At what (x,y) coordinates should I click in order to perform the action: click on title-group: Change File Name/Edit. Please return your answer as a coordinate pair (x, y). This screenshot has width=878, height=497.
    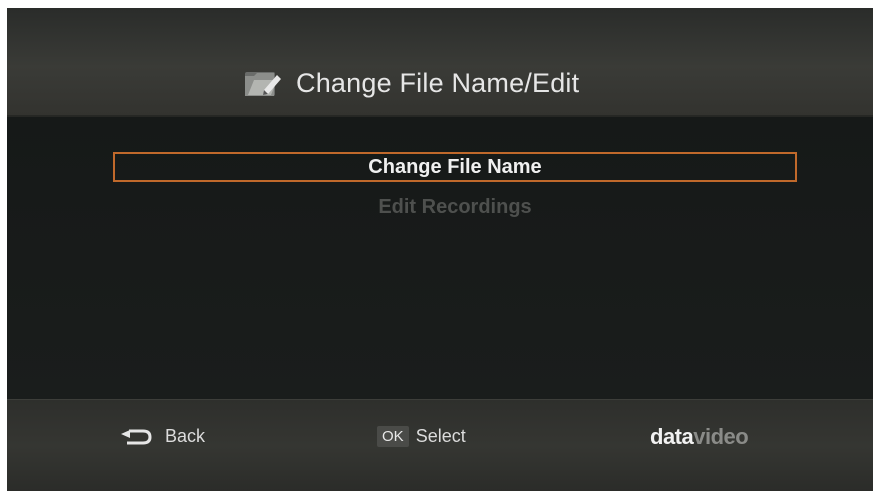
    Looking at the image, I should click on (411, 83).